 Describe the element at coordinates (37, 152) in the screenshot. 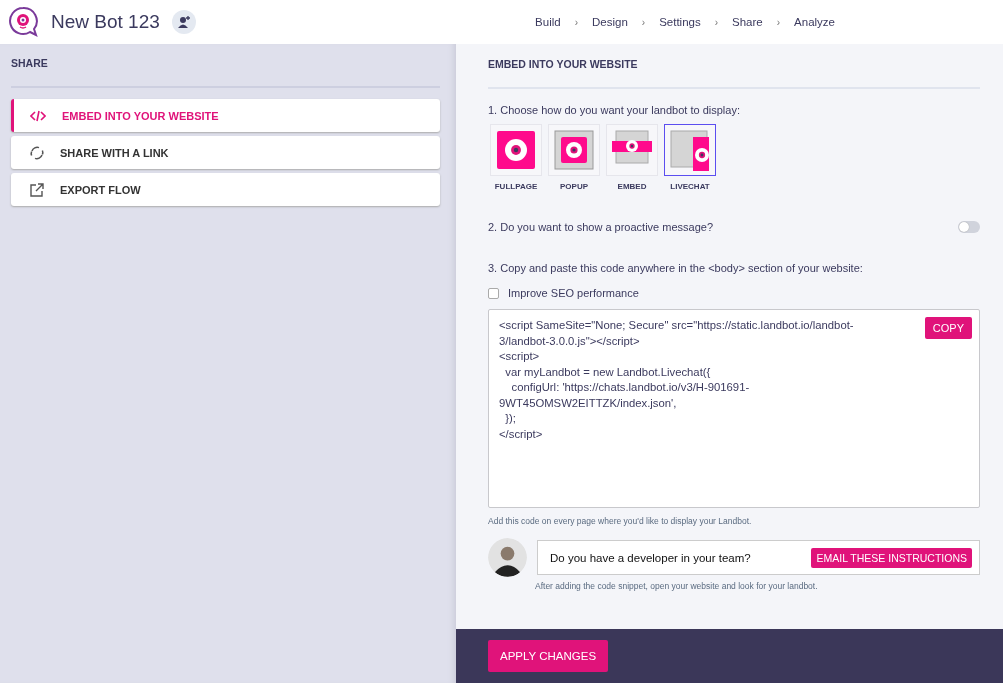

I see `circular-arrows-icon` at that location.